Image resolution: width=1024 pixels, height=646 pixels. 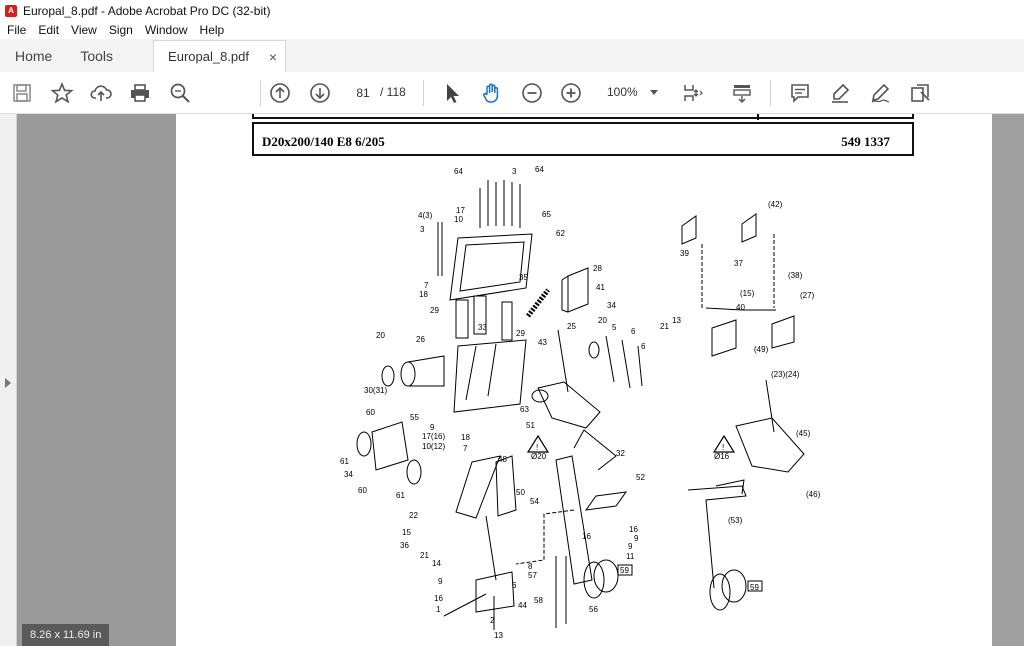 What do you see at coordinates (795, 275) in the screenshot?
I see `callout-label: (38)` at bounding box center [795, 275].